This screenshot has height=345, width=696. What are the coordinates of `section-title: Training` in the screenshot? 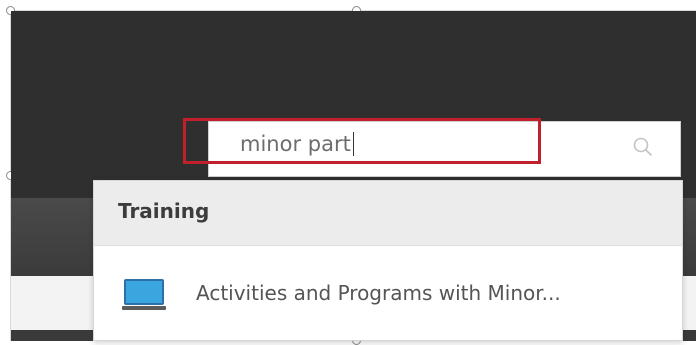 It's located at (164, 211).